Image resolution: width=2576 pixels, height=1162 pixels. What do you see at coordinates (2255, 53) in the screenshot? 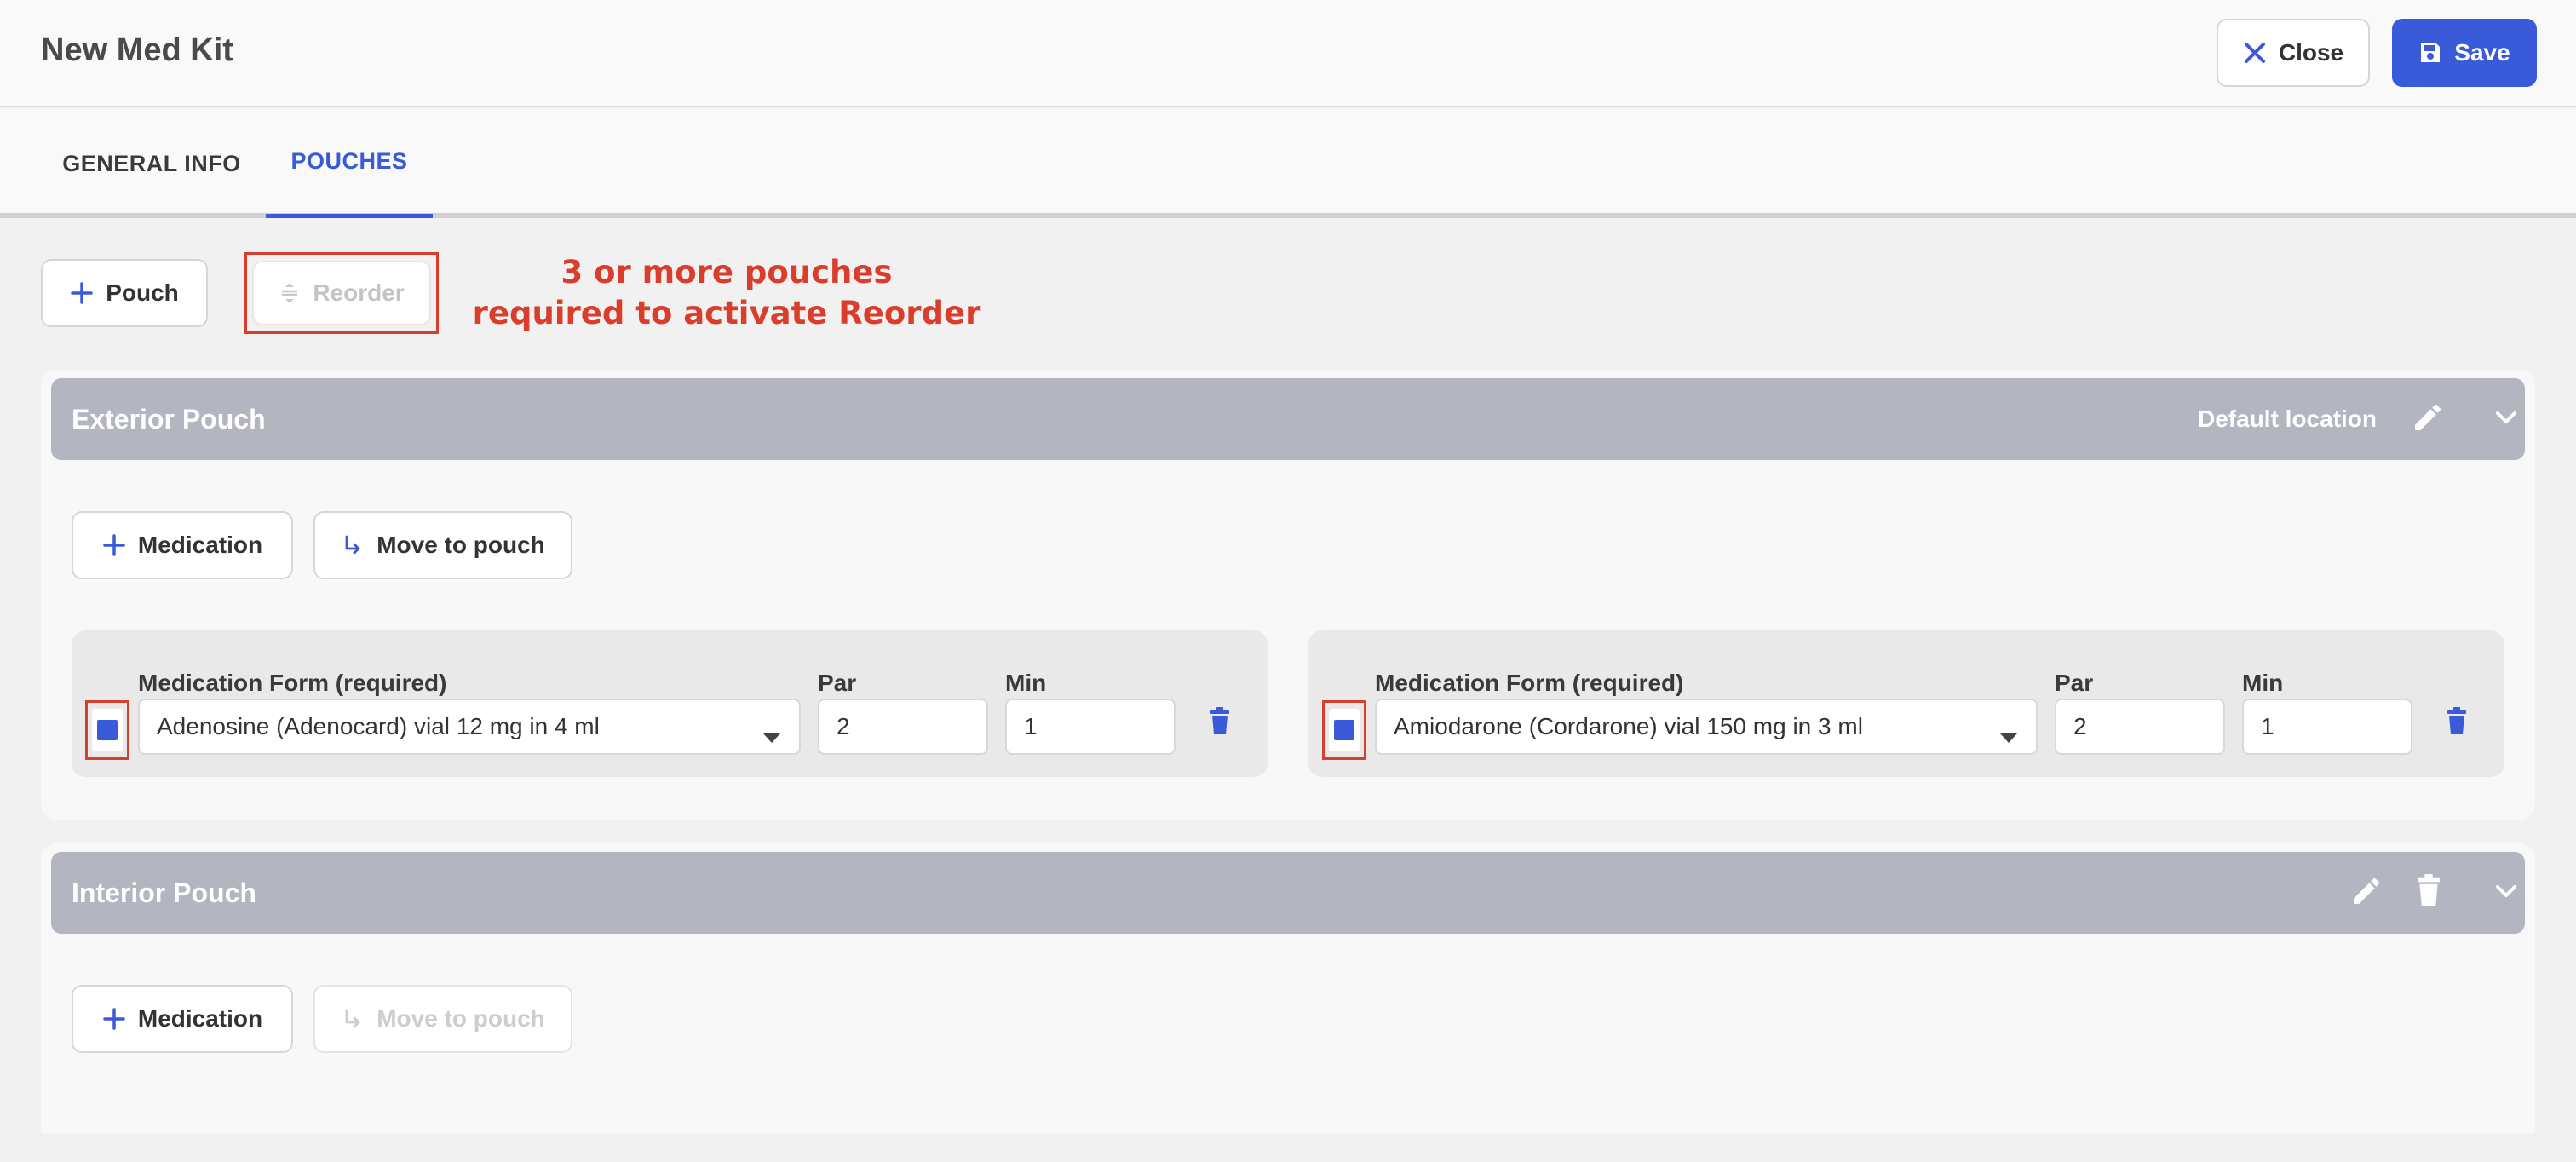
I see `close-icon` at bounding box center [2255, 53].